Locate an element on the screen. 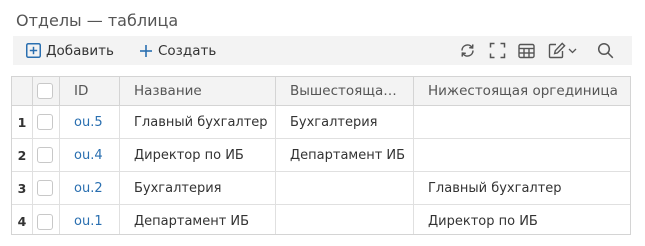 This screenshot has height=246, width=645. id-link: ou.4 is located at coordinates (88, 155).